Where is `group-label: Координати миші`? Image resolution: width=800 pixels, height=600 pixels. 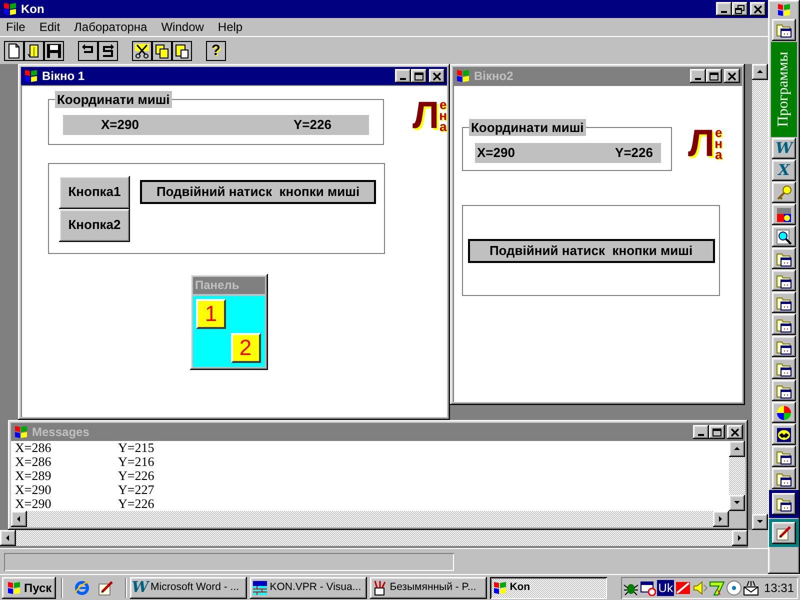 group-label: Координати миші is located at coordinates (527, 127).